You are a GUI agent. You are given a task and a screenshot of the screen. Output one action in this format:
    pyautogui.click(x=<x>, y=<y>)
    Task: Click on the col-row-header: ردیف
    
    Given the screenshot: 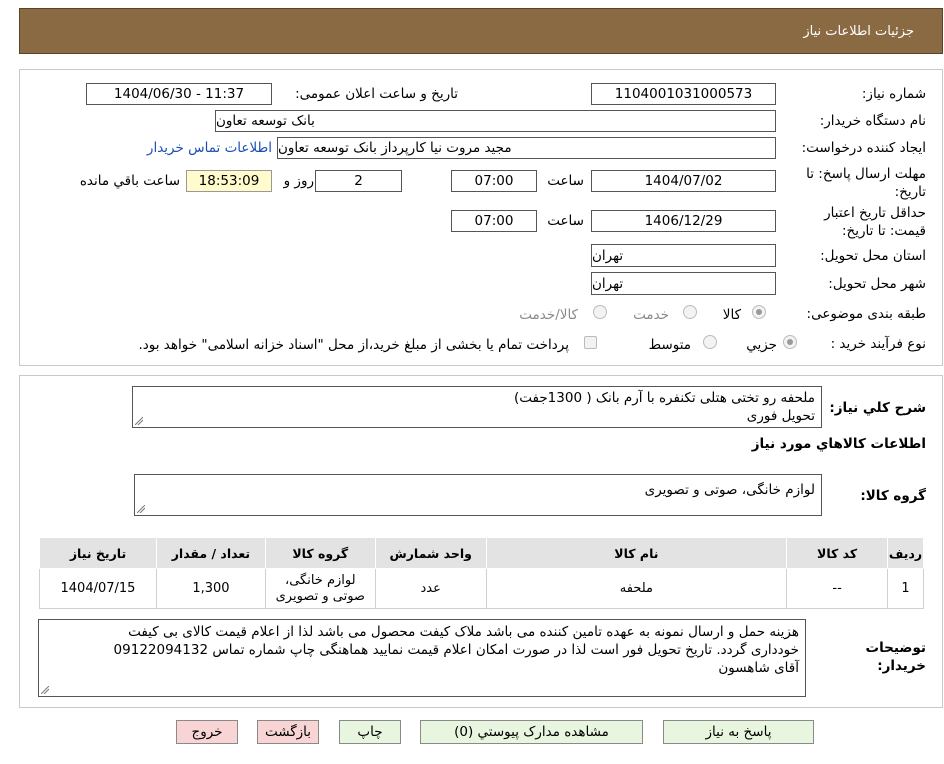 What is the action you would take?
    pyautogui.click(x=905, y=553)
    